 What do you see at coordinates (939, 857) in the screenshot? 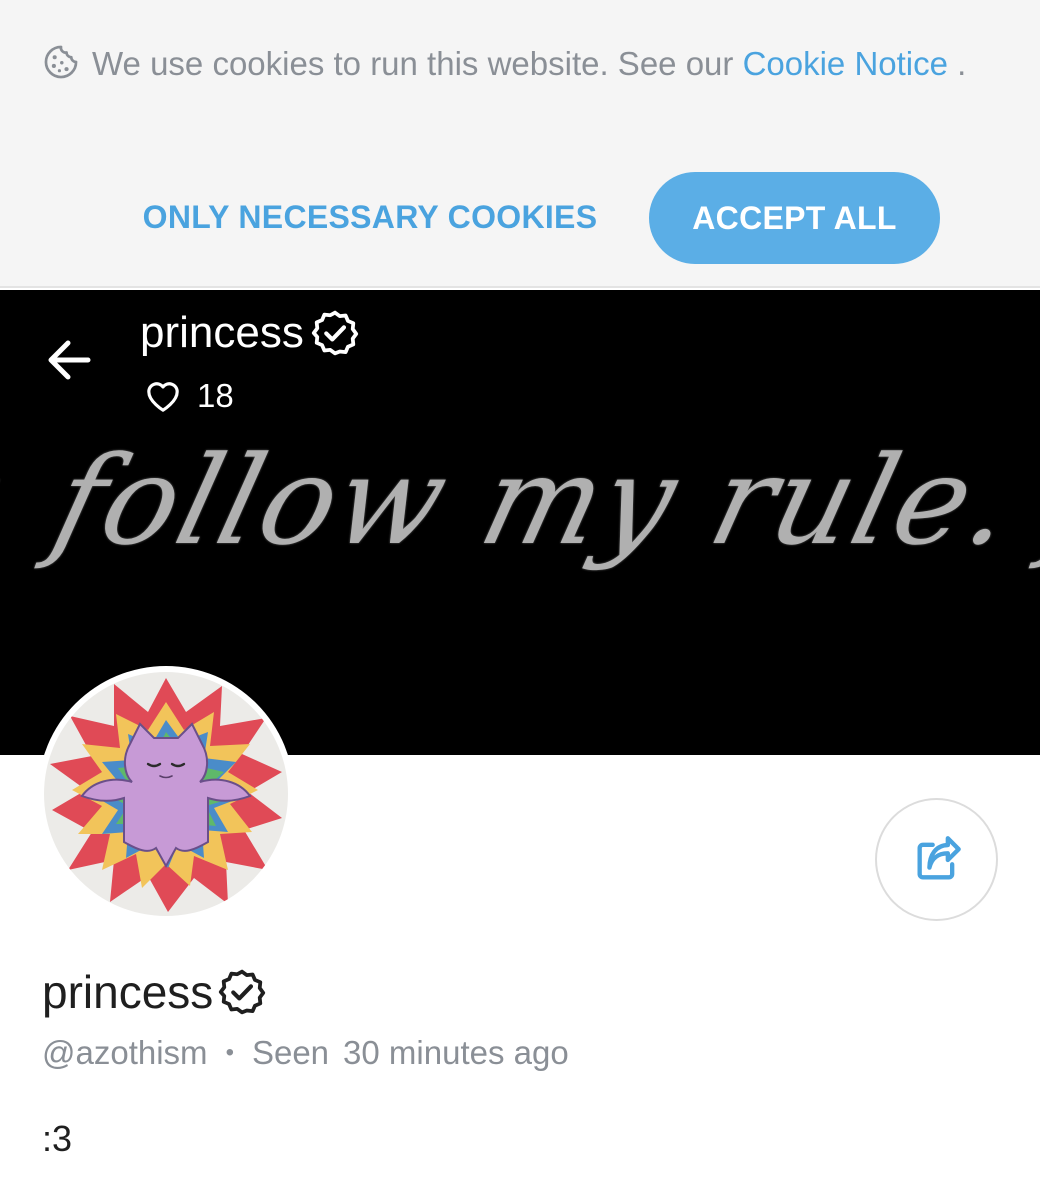
I see `share-icon` at bounding box center [939, 857].